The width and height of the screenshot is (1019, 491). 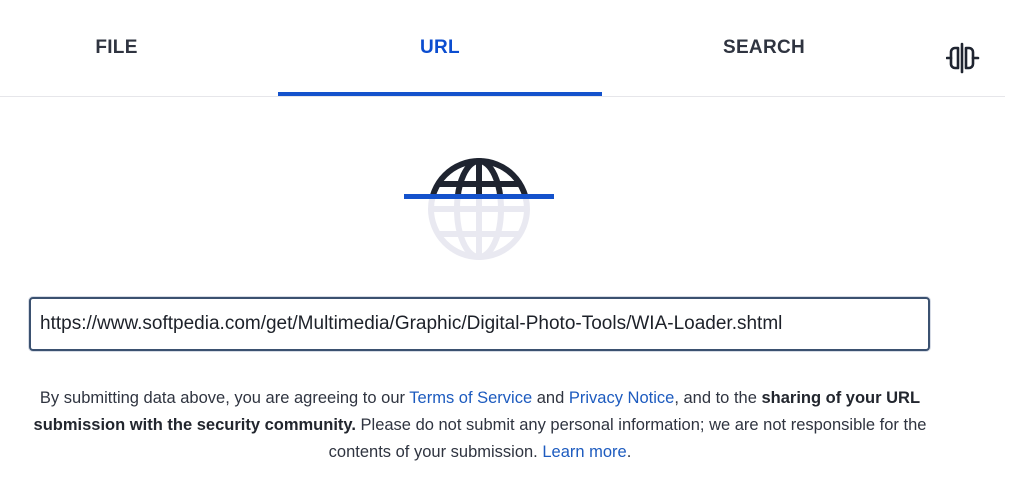 I want to click on tab-url: URL, so click(x=440, y=48).